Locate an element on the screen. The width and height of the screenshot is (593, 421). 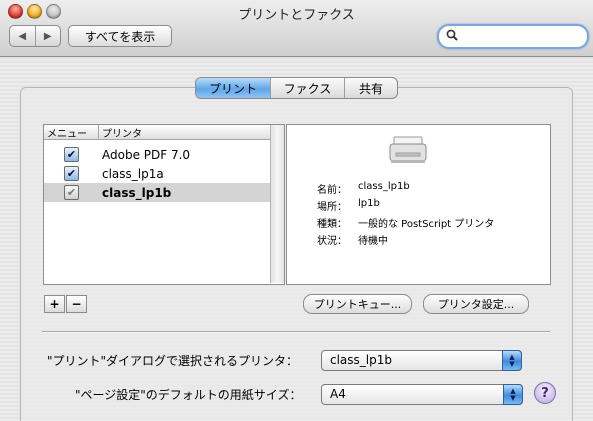
divider is located at coordinates (296, 332).